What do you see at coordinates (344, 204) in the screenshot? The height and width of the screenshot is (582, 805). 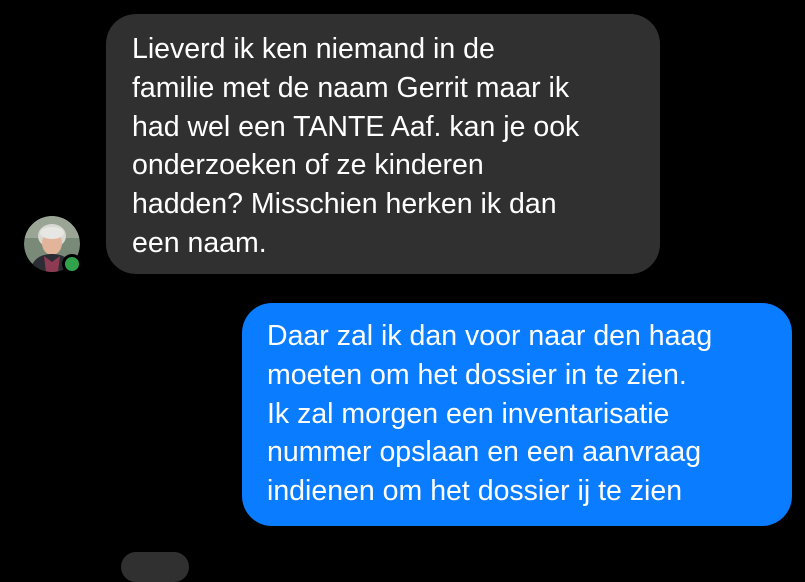 I see `message-text-line: hadden? Misschien herken ik dan` at bounding box center [344, 204].